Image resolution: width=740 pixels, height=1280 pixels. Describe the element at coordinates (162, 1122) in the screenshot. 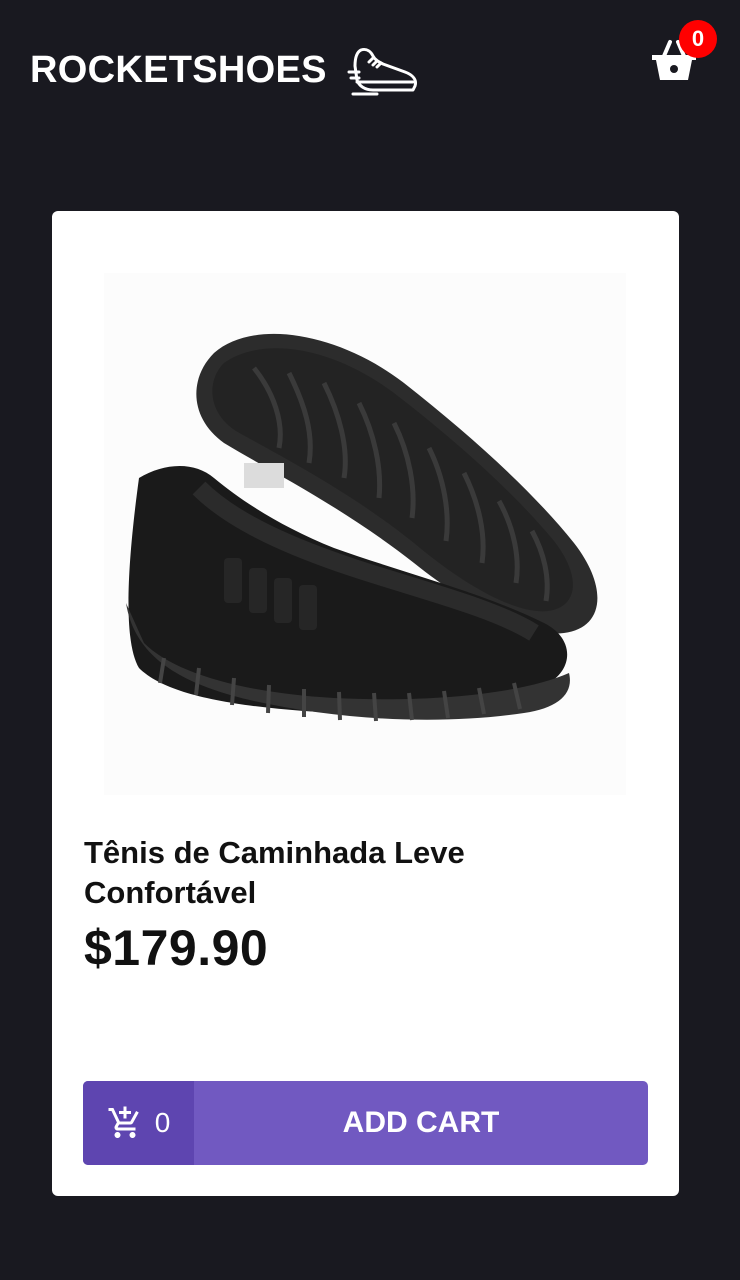

I see `product-cart-count: 0` at that location.